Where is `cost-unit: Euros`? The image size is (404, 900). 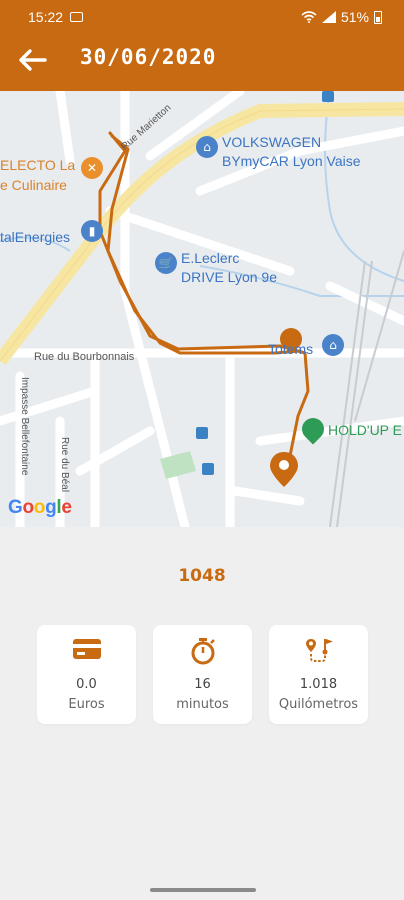 cost-unit: Euros is located at coordinates (86, 704).